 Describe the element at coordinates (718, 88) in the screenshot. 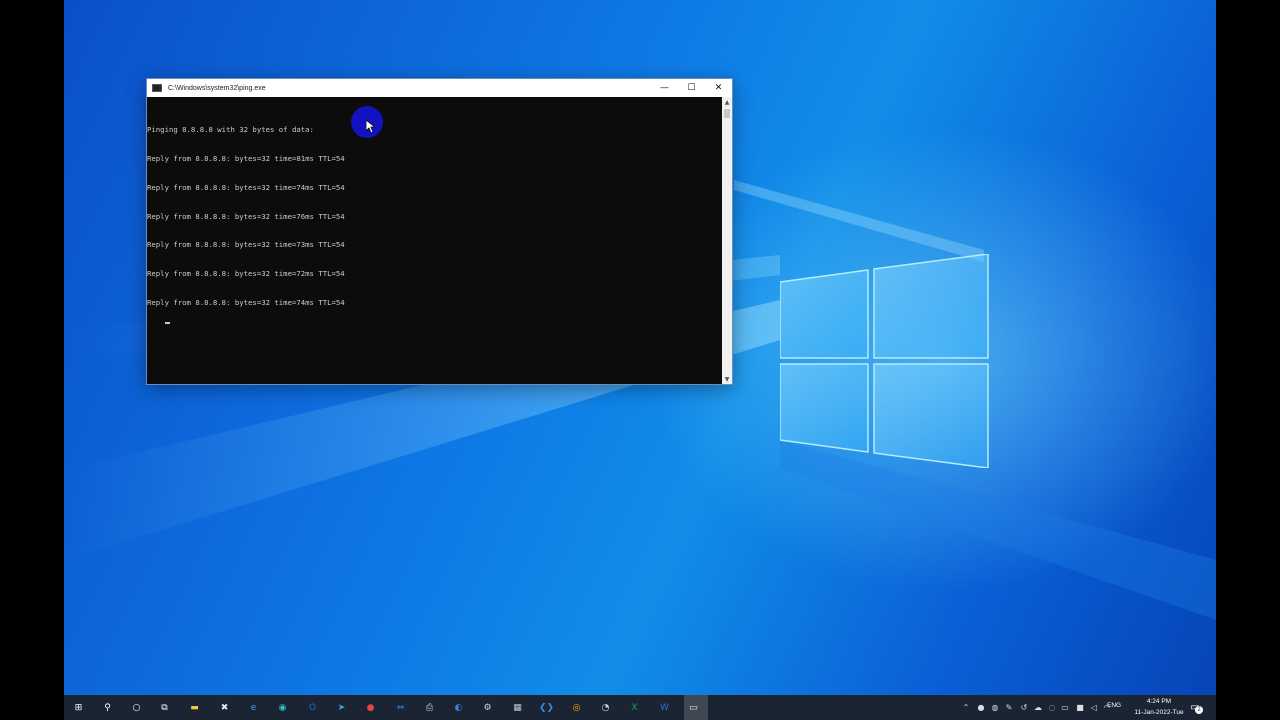

I see `close-button: ✕` at that location.